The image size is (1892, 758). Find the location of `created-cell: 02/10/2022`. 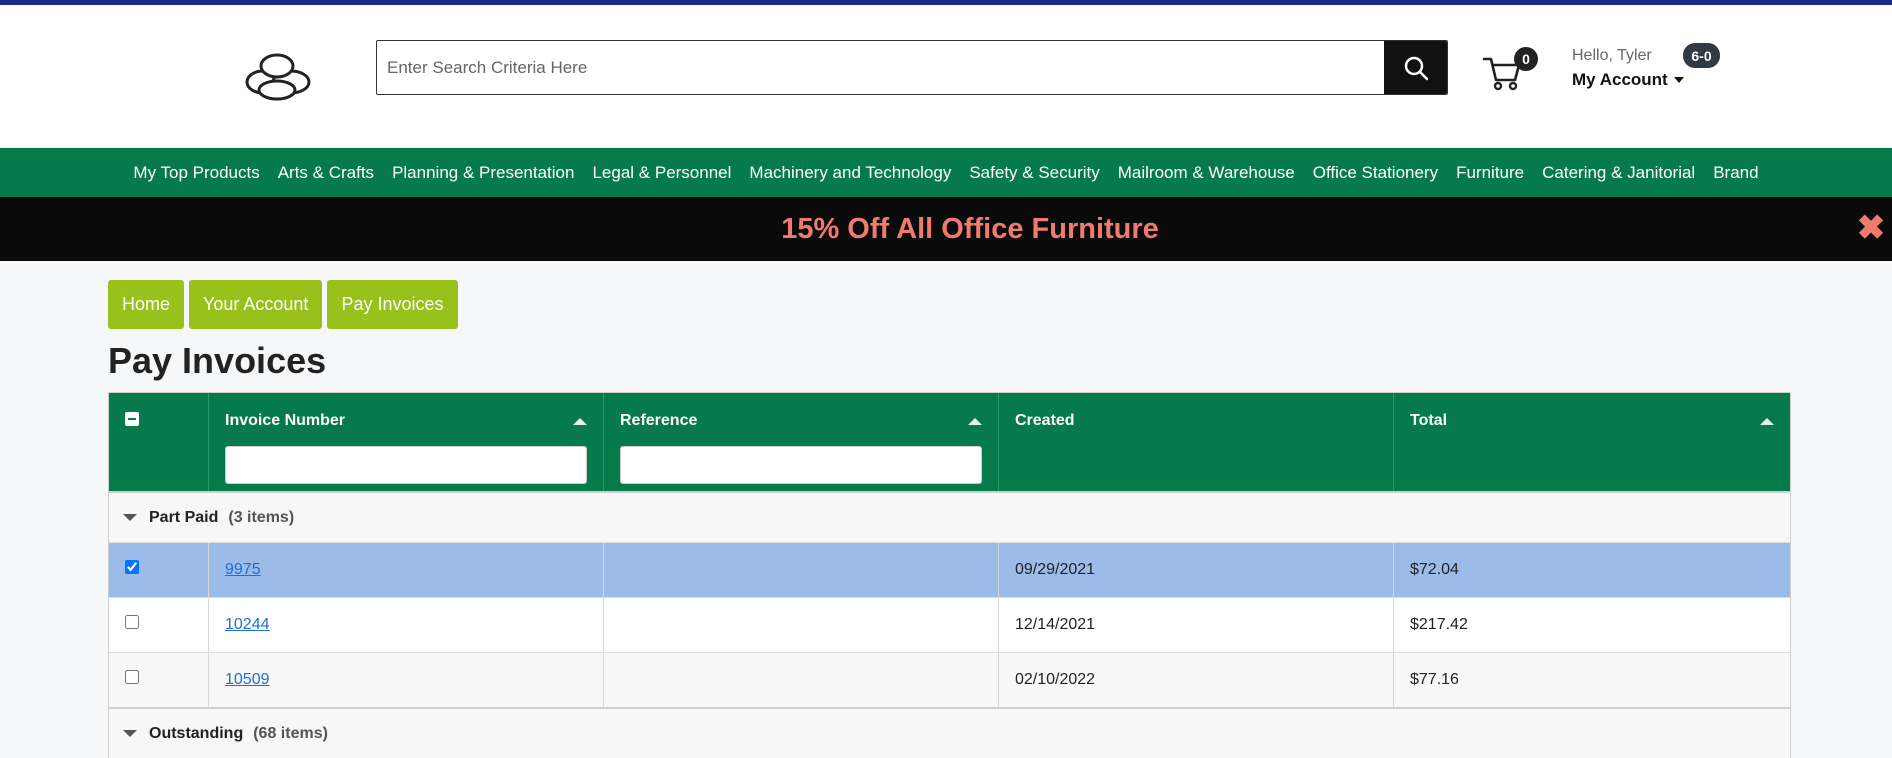

created-cell: 02/10/2022 is located at coordinates (1196, 680).